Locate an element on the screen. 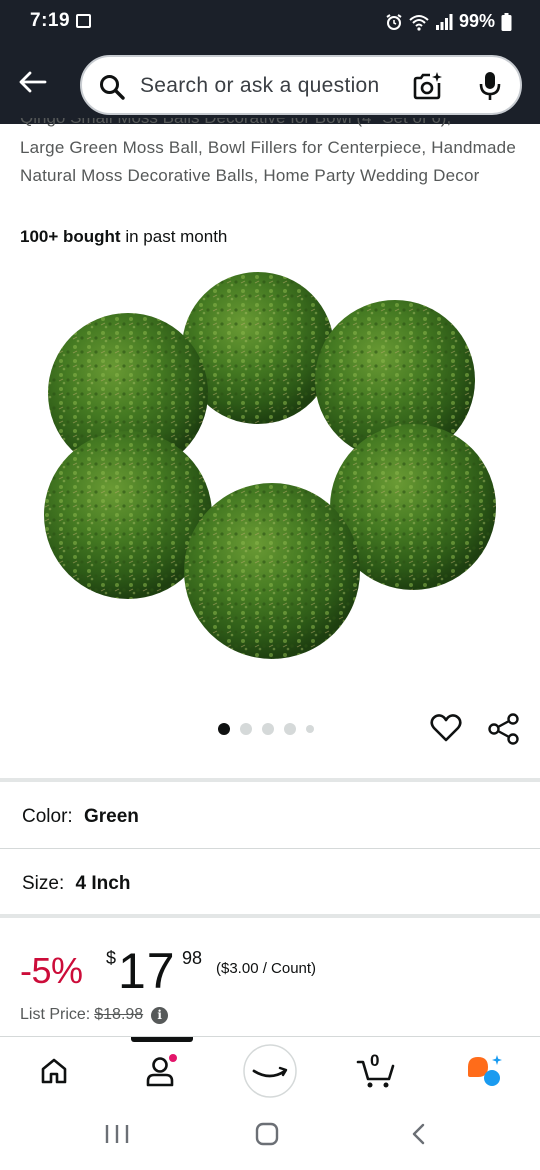 The image size is (540, 1170). nav-you is located at coordinates (162, 1071).